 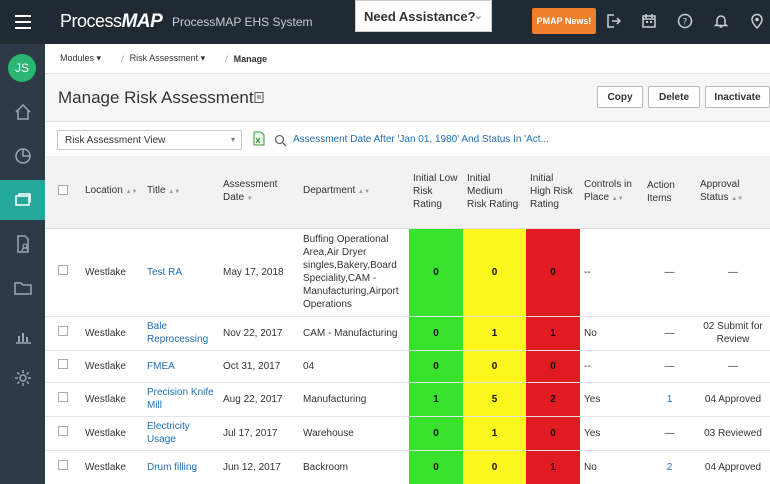 I want to click on cell-approval-status: —, so click(x=733, y=366).